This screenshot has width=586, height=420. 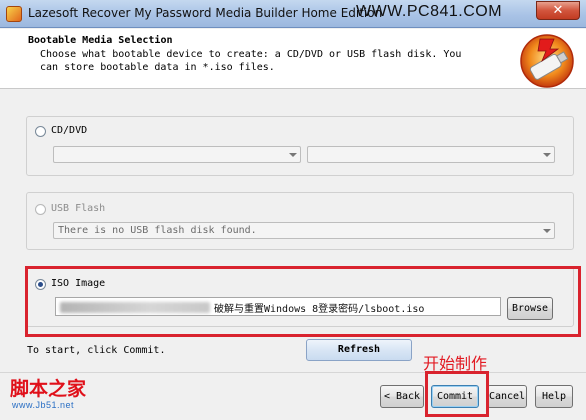 I want to click on usb-flash-radio, so click(x=40, y=209).